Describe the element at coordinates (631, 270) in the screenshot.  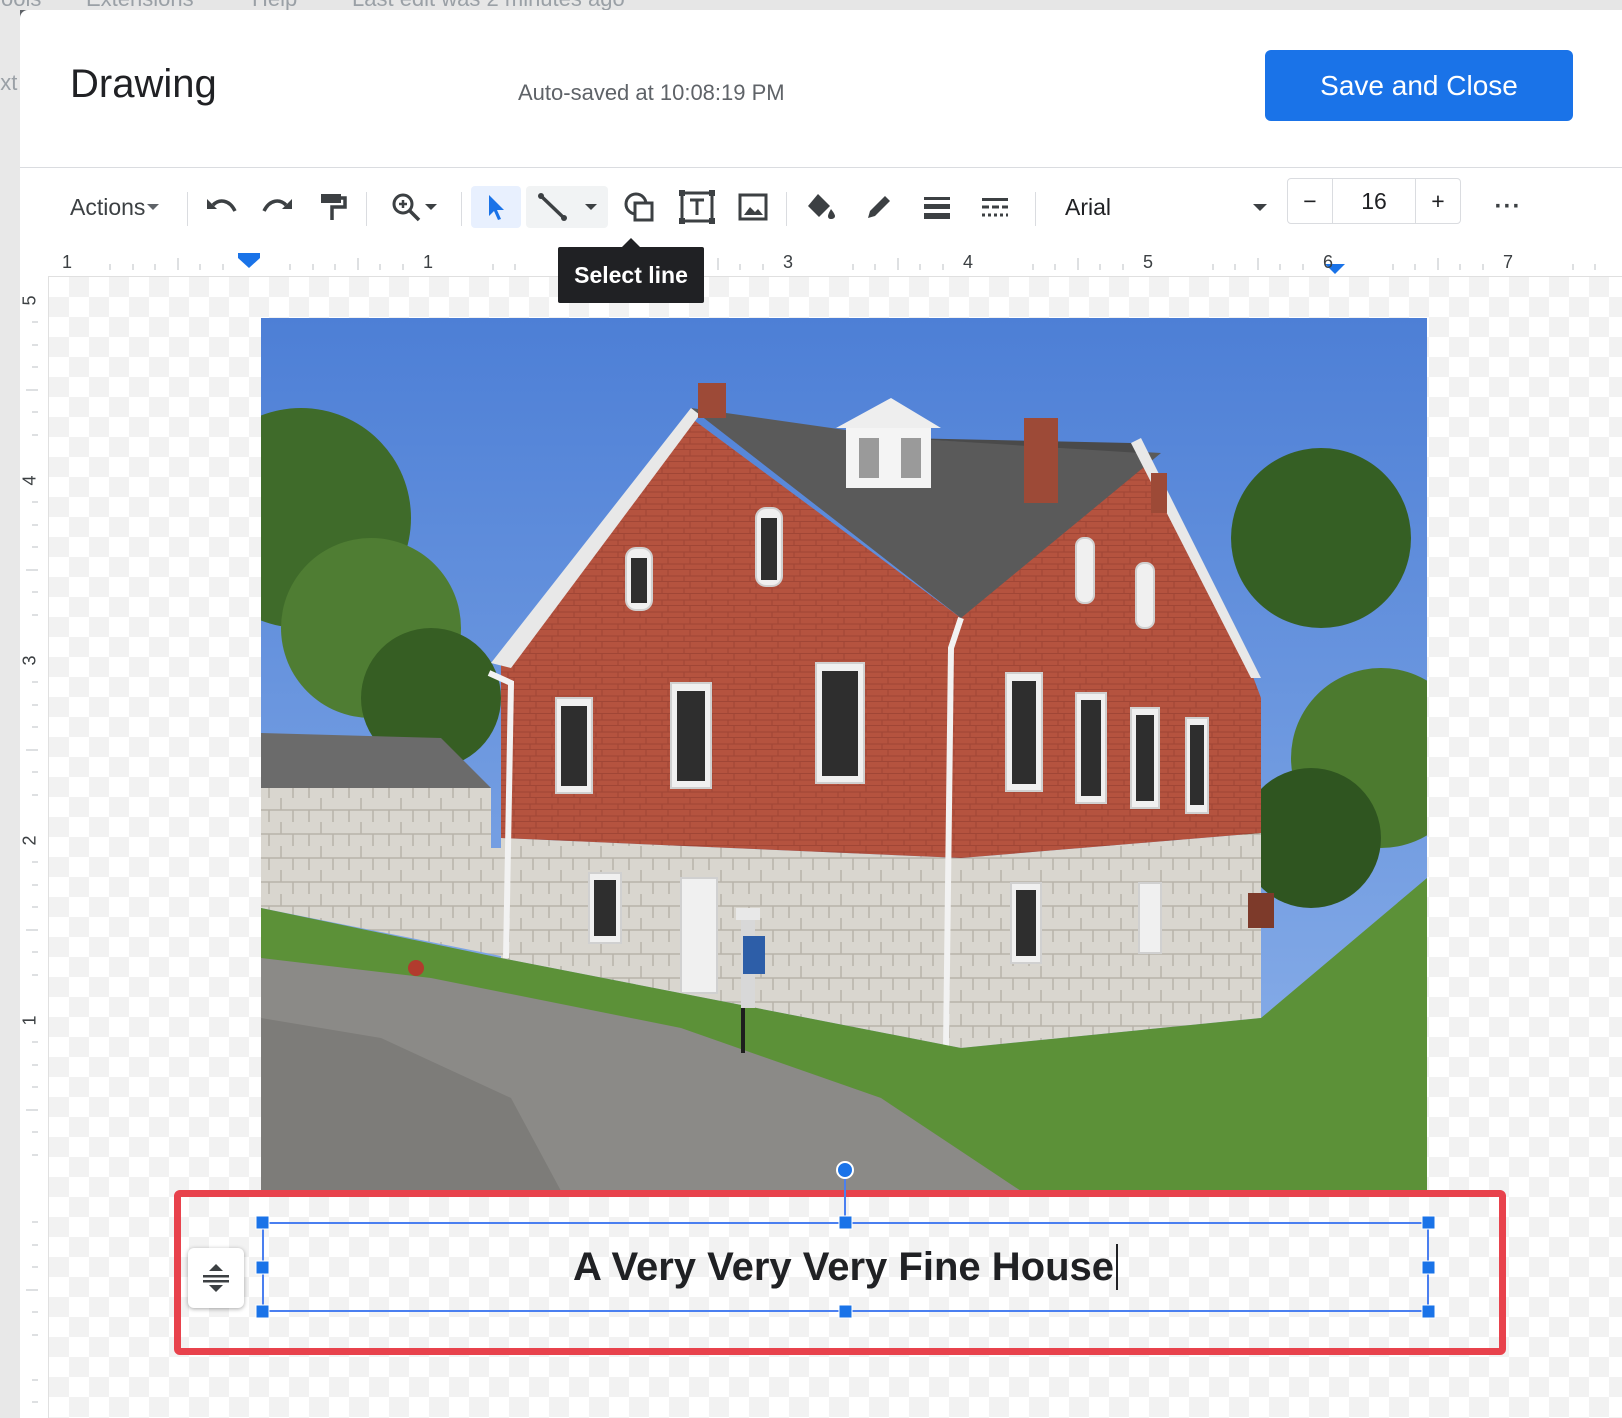
I see `select-line-tooltip: Select line` at that location.